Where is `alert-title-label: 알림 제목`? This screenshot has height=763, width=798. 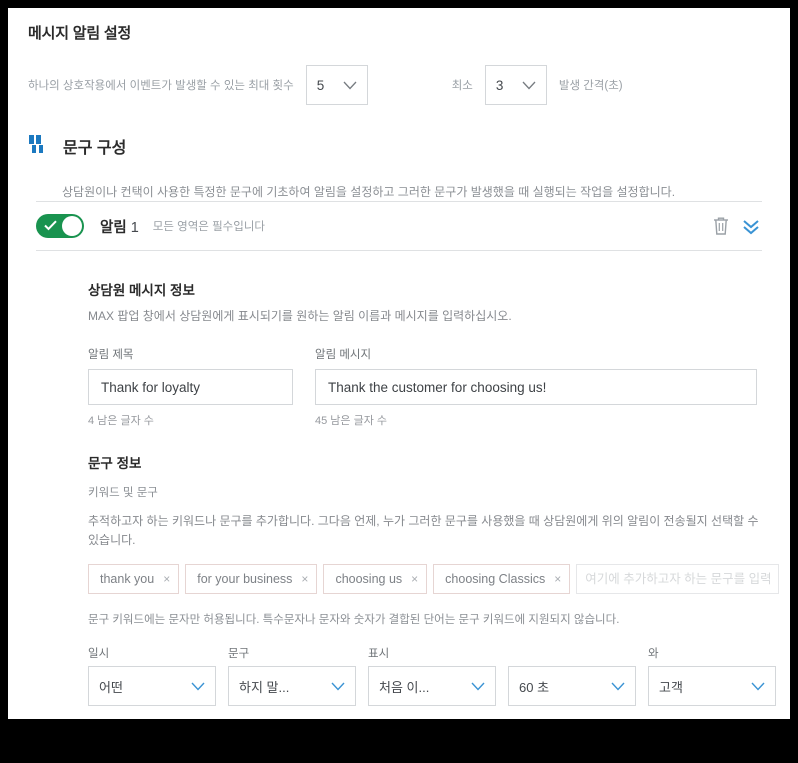
alert-title-label: 알림 제목 is located at coordinates (111, 355).